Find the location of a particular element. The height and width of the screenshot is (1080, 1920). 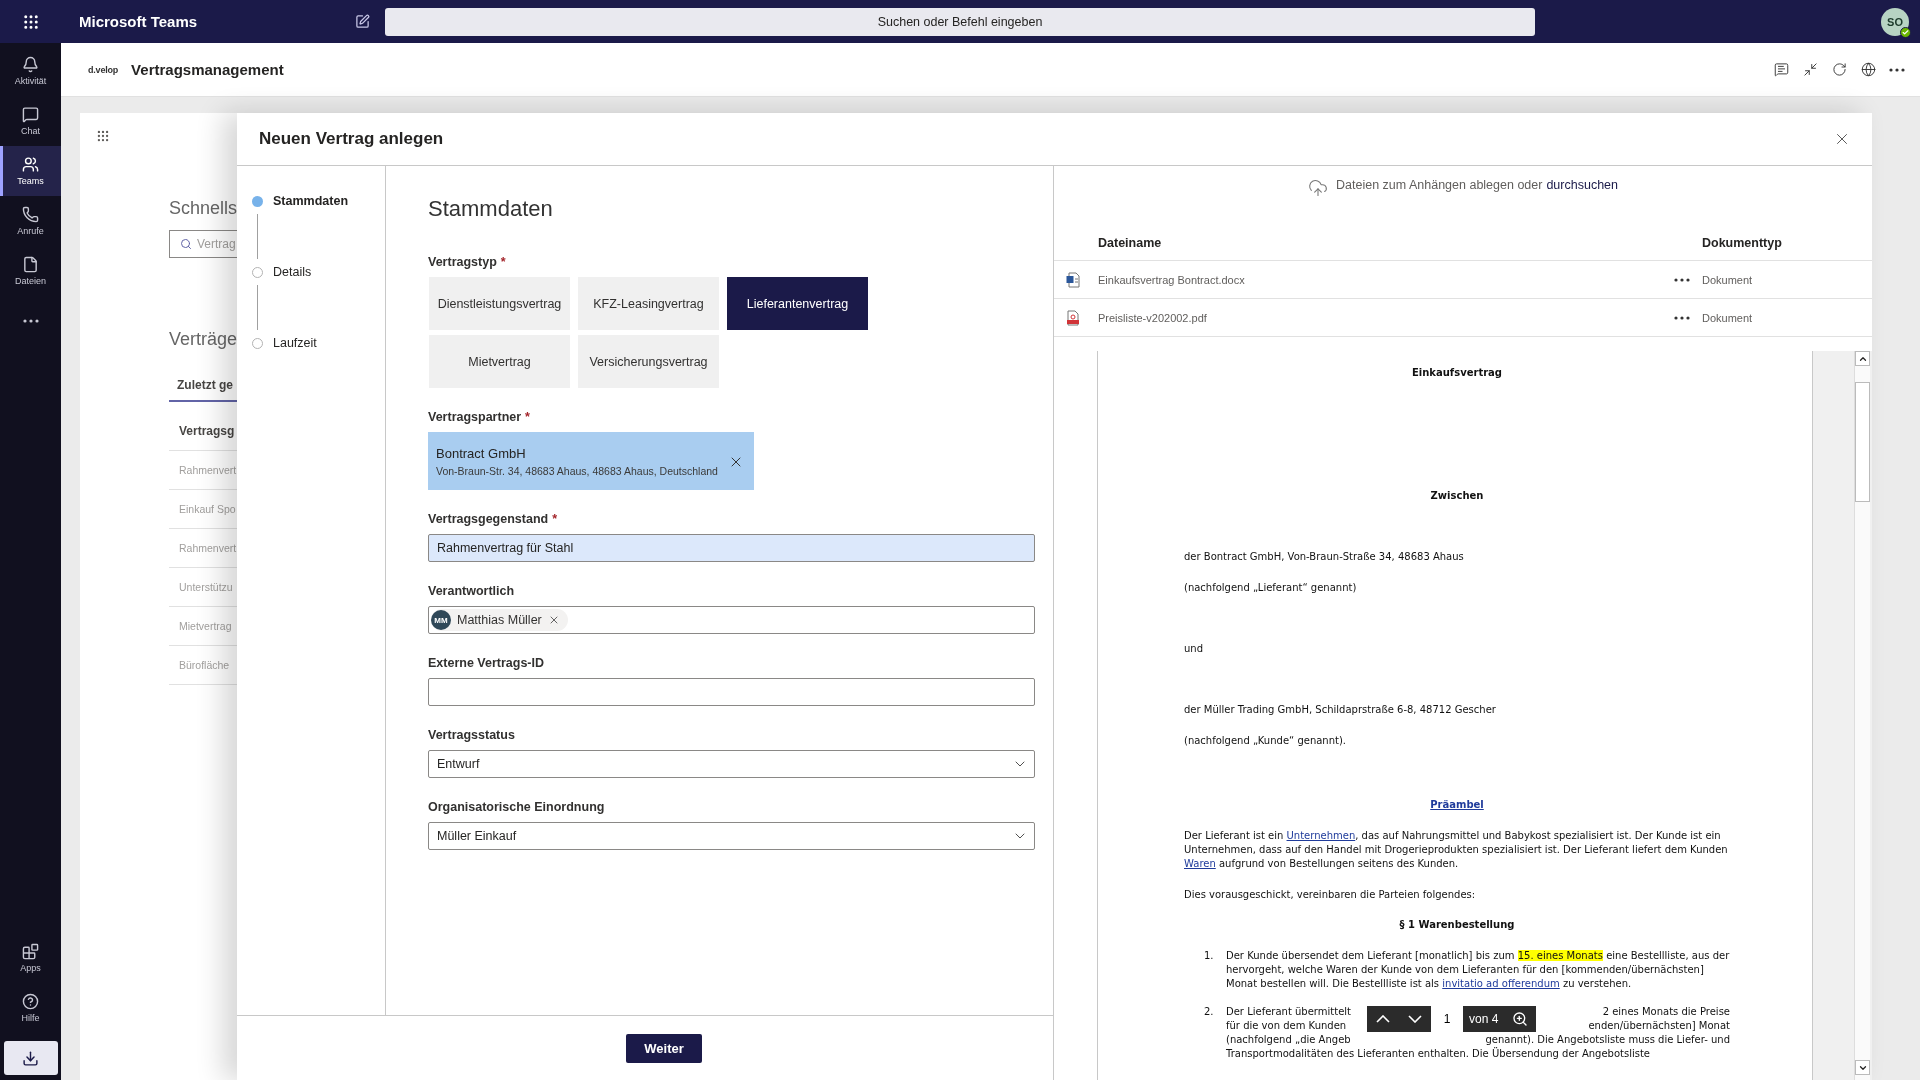

rail-item: Chat is located at coordinates (30, 121).